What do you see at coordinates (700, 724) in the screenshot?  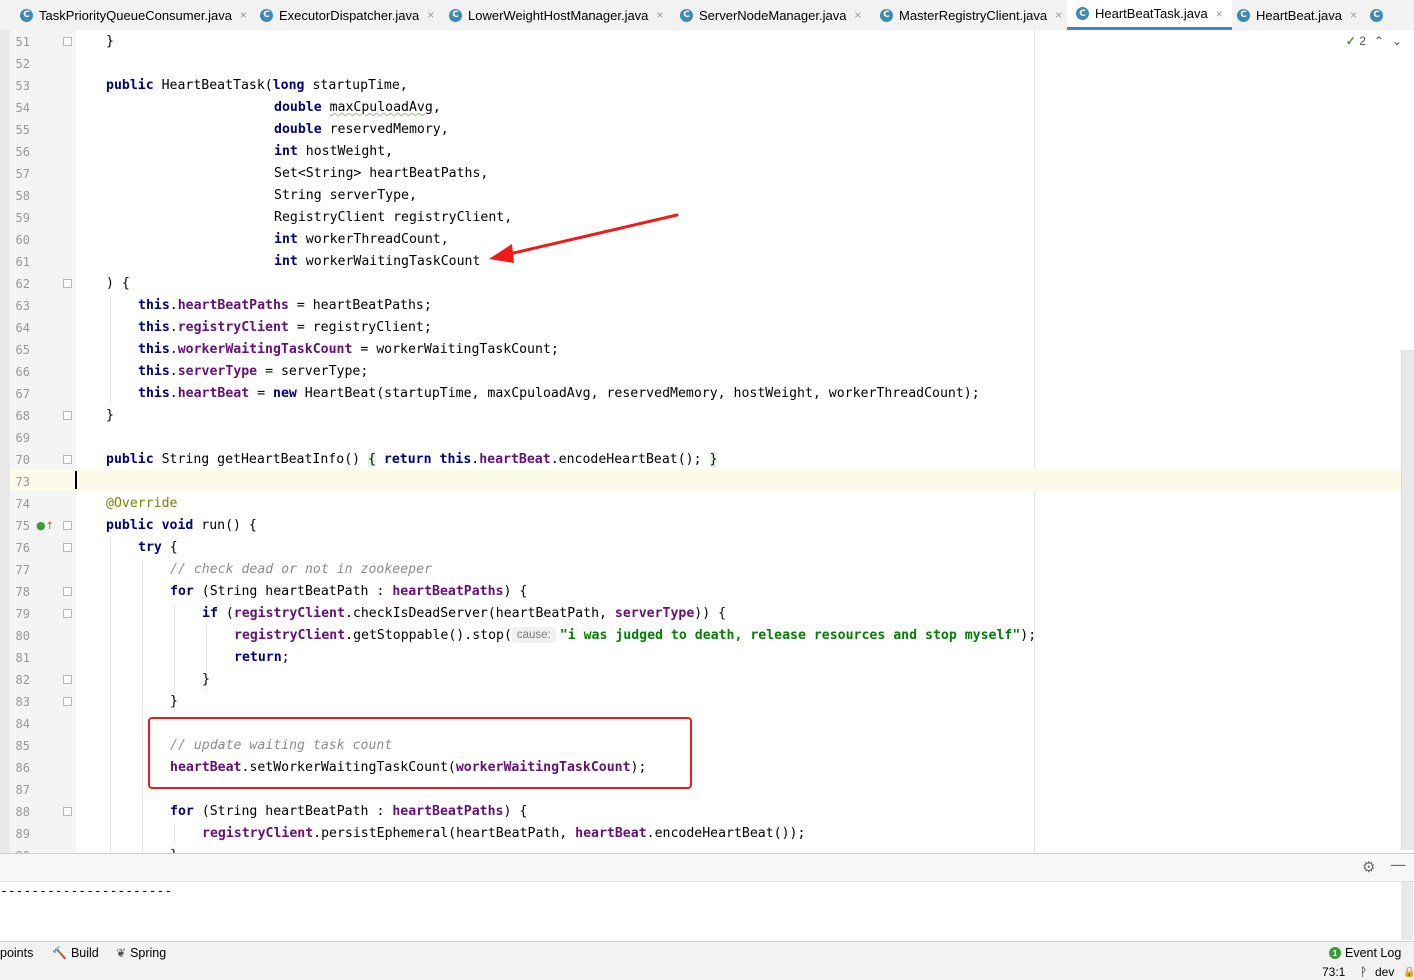 I see `code-line: 84` at bounding box center [700, 724].